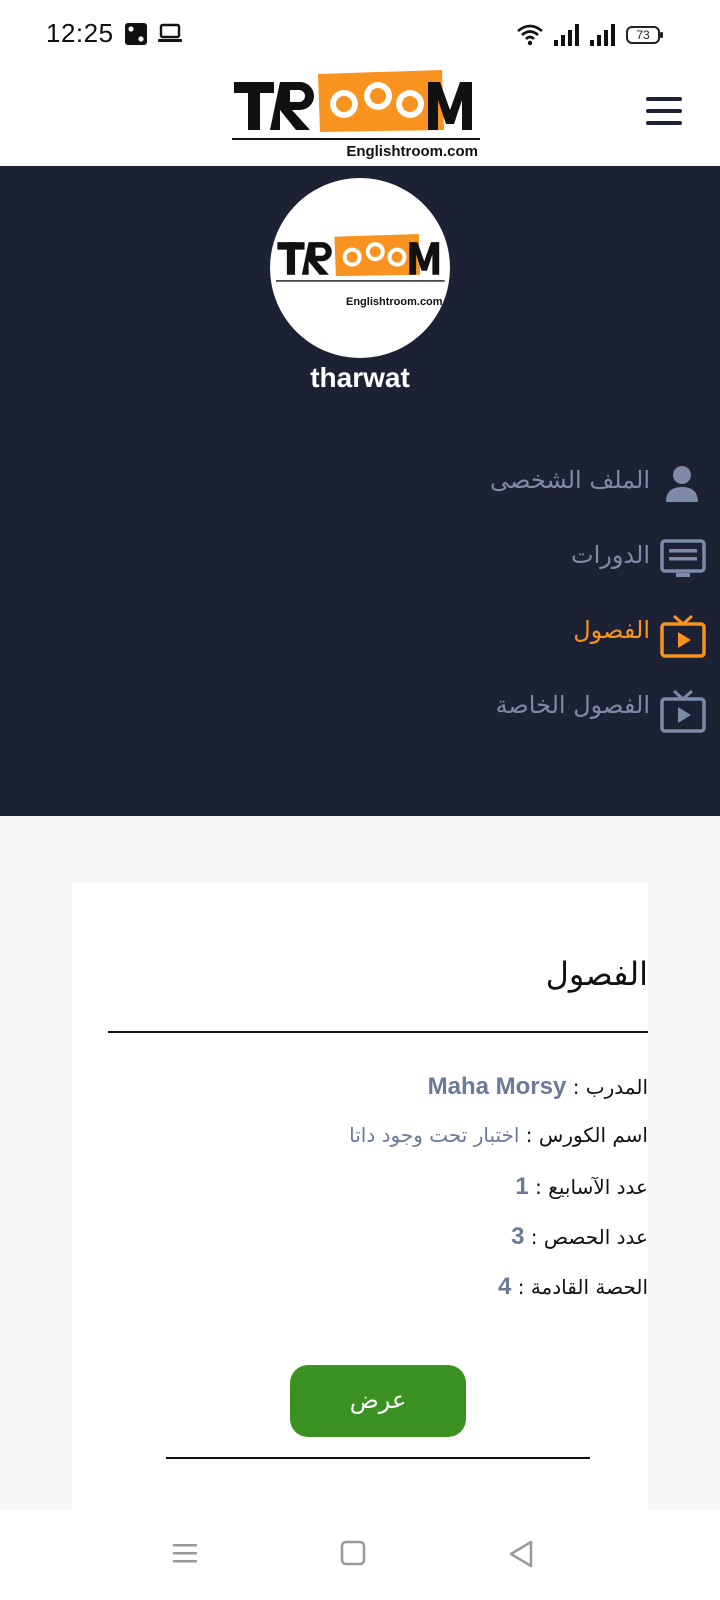 Image resolution: width=720 pixels, height=1600 pixels. What do you see at coordinates (610, 555) in the screenshot?
I see `nav-item-label: الدورات` at bounding box center [610, 555].